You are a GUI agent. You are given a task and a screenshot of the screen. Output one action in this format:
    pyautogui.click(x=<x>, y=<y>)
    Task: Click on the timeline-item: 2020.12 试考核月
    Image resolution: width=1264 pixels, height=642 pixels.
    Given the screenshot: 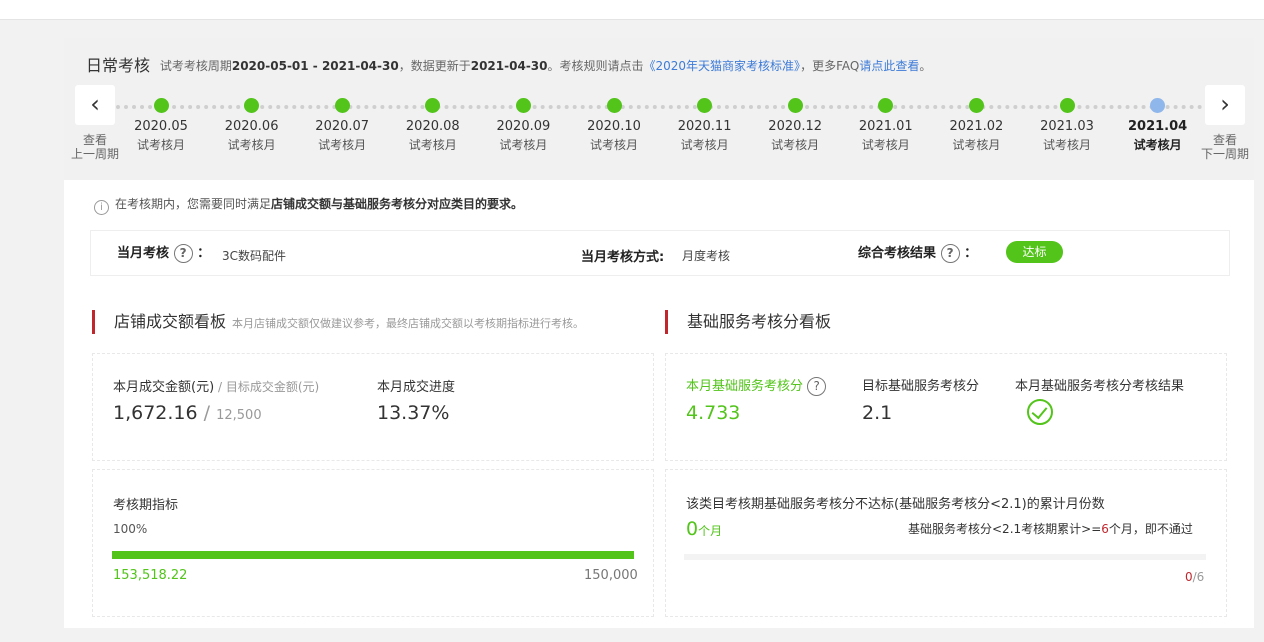 What is the action you would take?
    pyautogui.click(x=795, y=124)
    